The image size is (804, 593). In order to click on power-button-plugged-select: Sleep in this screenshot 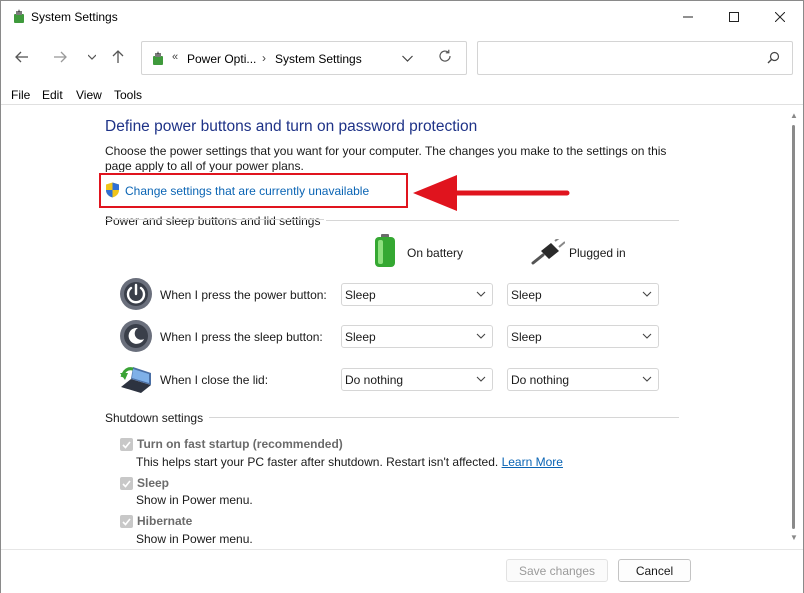, I will do `click(583, 294)`.